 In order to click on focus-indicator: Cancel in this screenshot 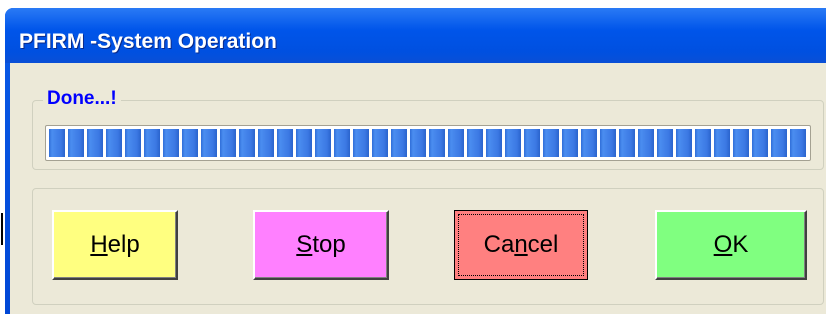, I will do `click(521, 245)`.